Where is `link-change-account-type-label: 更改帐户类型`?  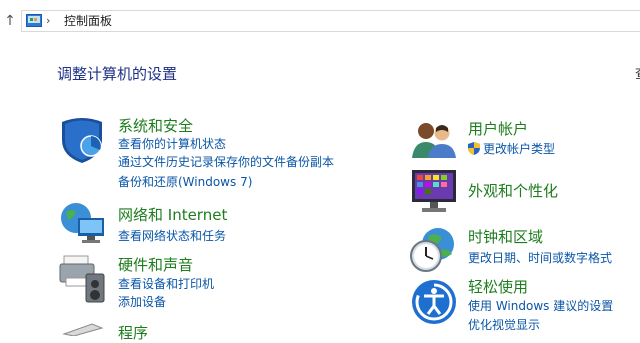
link-change-account-type-label: 更改帐户类型 is located at coordinates (519, 149).